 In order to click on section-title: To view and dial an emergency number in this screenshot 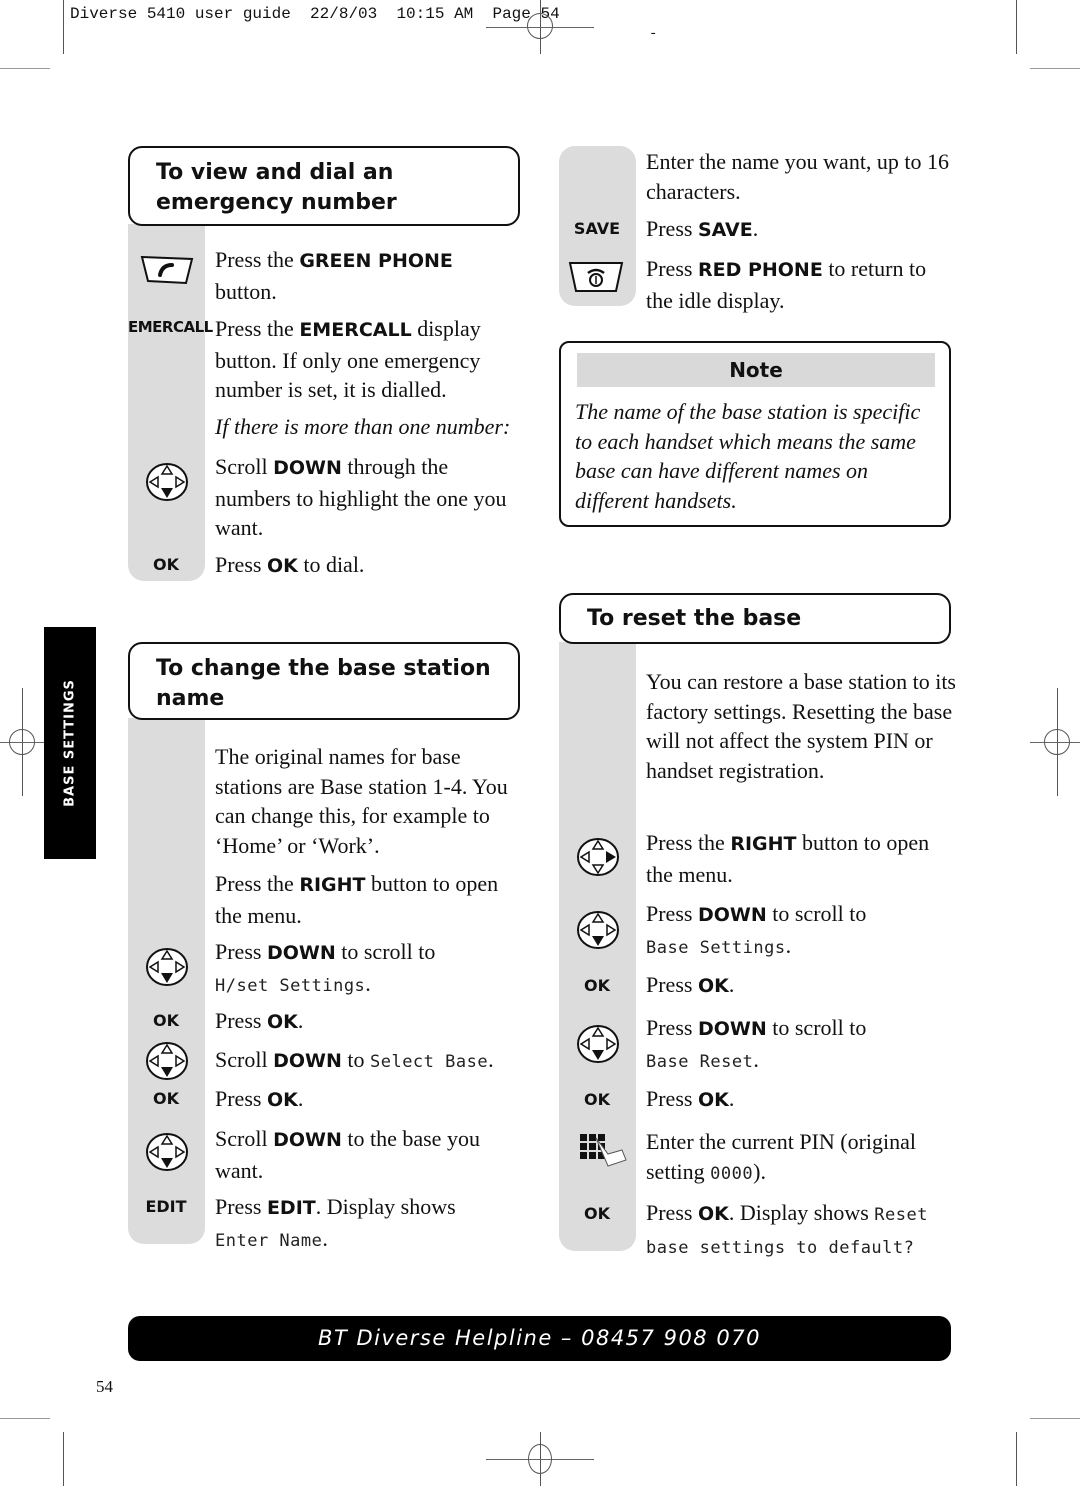, I will do `click(276, 187)`.